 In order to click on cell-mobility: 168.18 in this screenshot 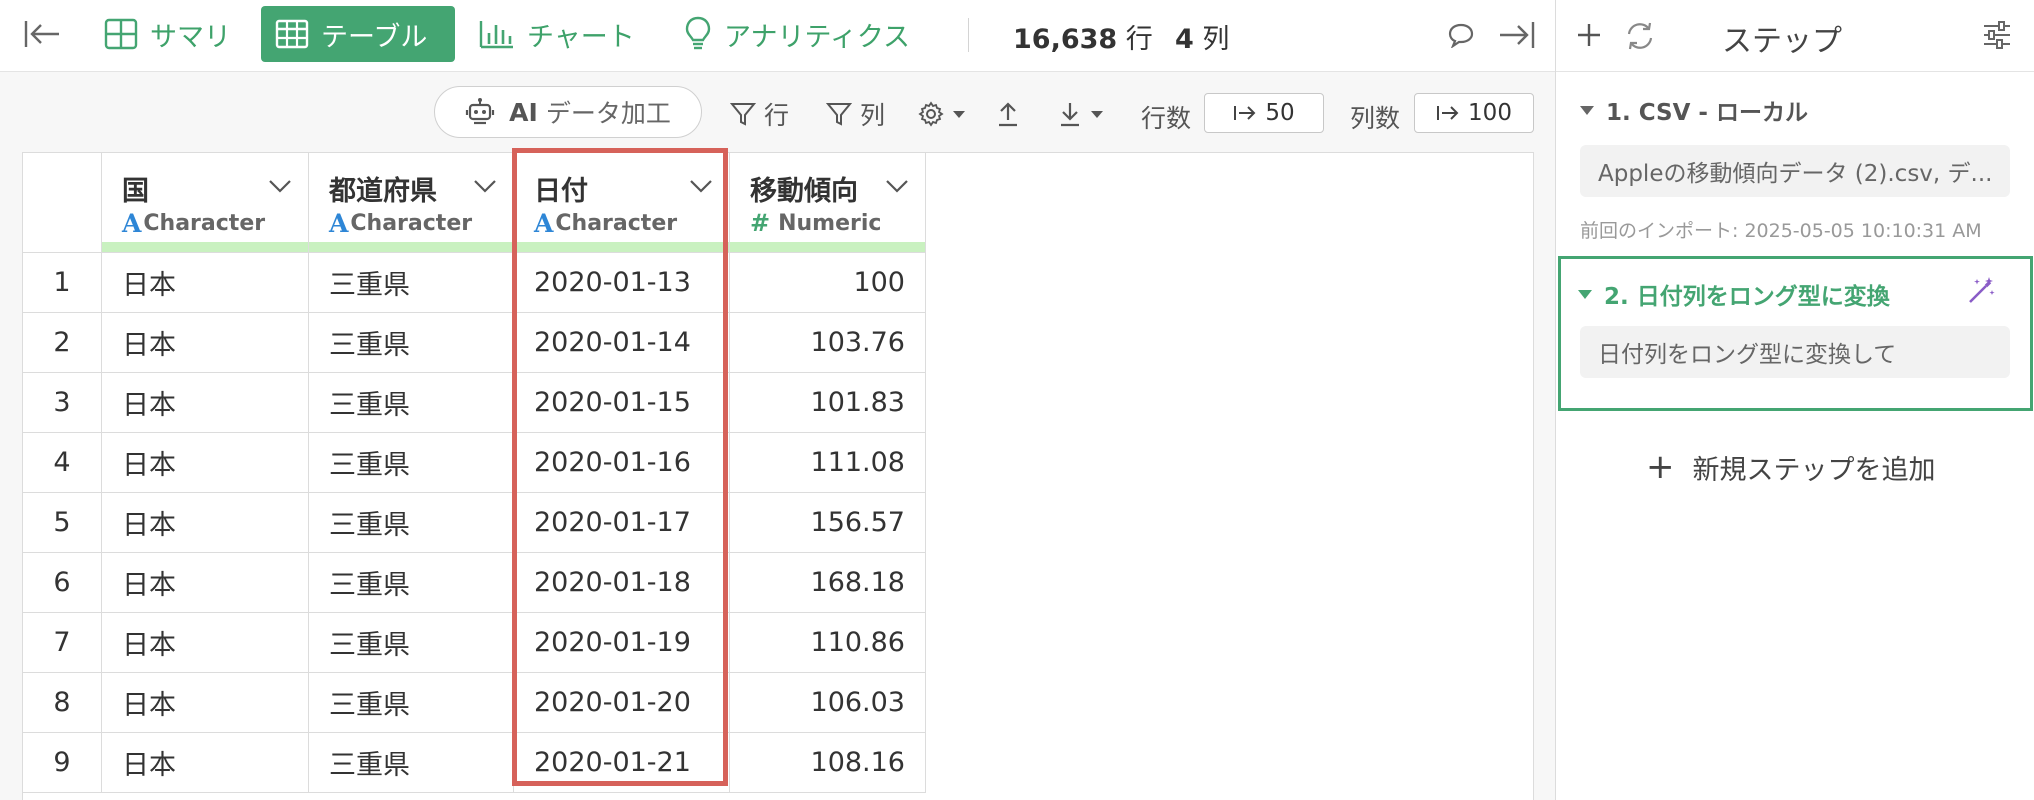, I will do `click(827, 582)`.